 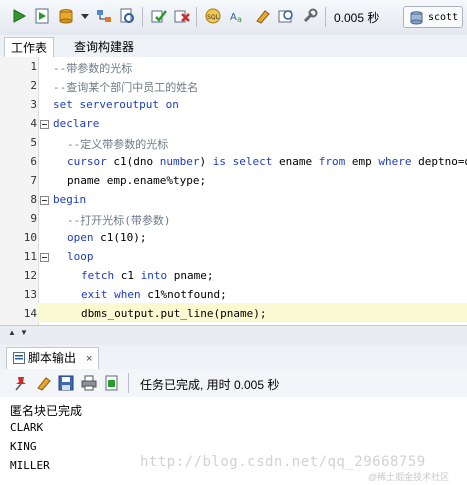 I want to click on worksheet-tabs: 工作表 查询构建器, so click(x=233, y=46).